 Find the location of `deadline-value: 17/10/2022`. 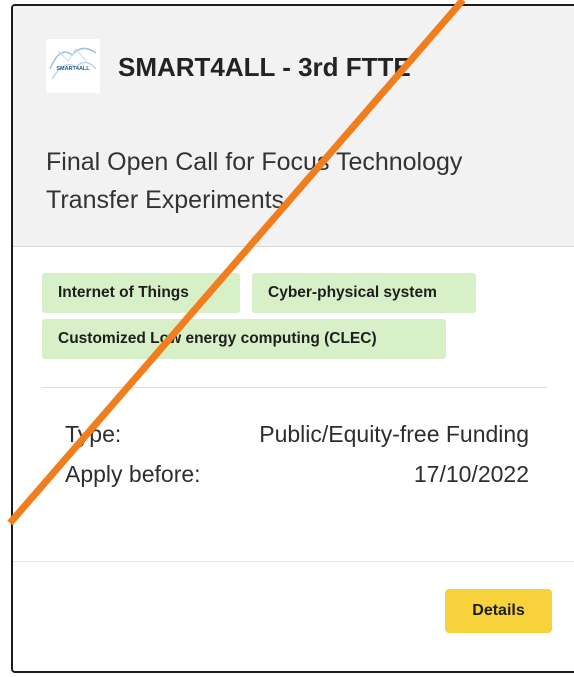

deadline-value: 17/10/2022 is located at coordinates (471, 474).